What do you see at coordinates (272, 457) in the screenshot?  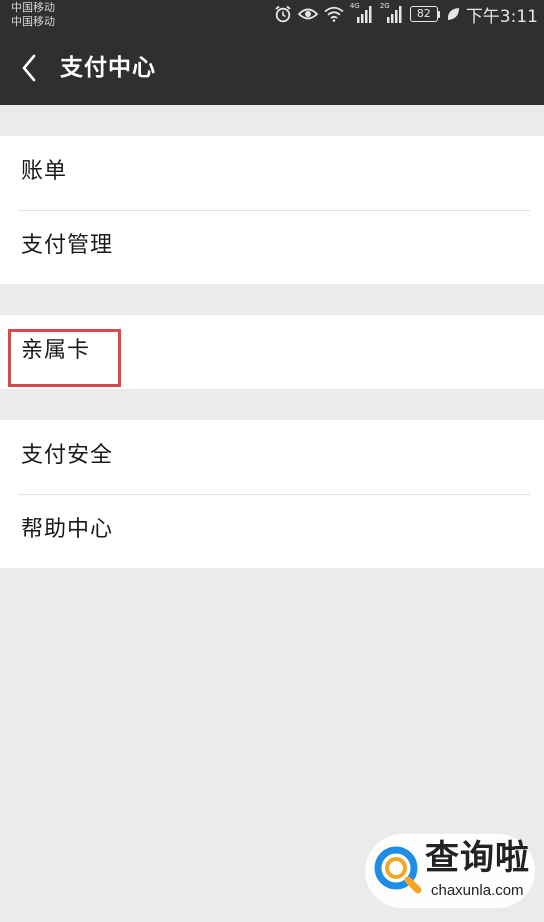 I see `menu-item-payment-security: 支付安全` at bounding box center [272, 457].